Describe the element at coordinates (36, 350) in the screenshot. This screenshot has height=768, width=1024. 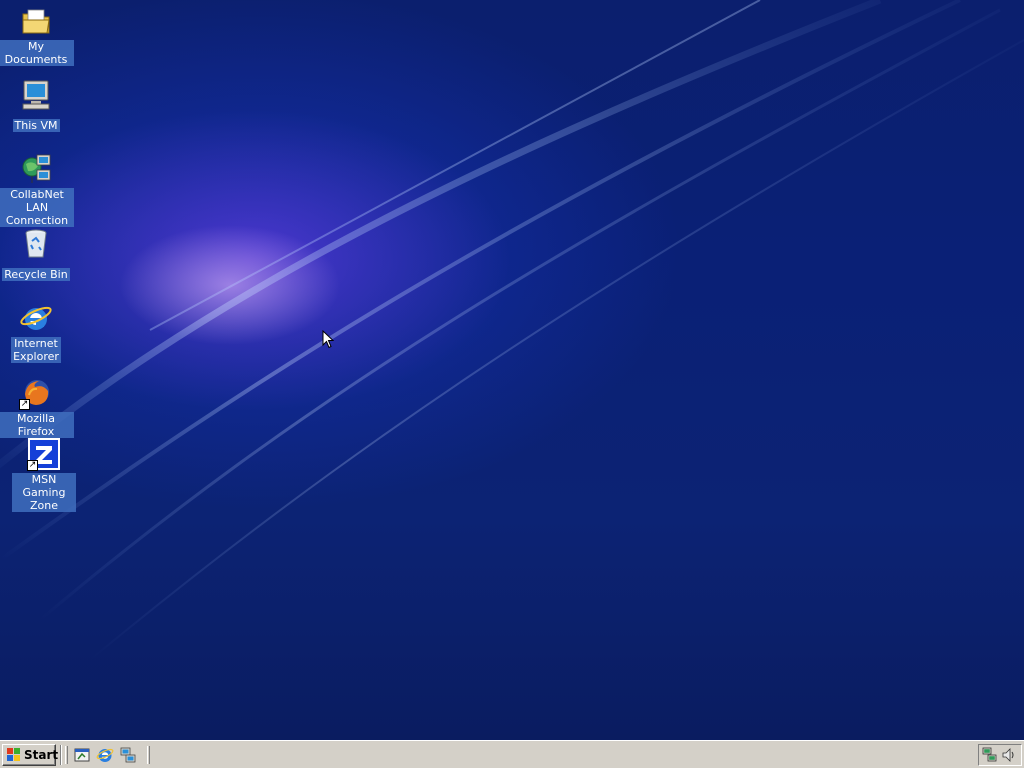
I see `desktop-icon-label: Internet Explorer` at that location.